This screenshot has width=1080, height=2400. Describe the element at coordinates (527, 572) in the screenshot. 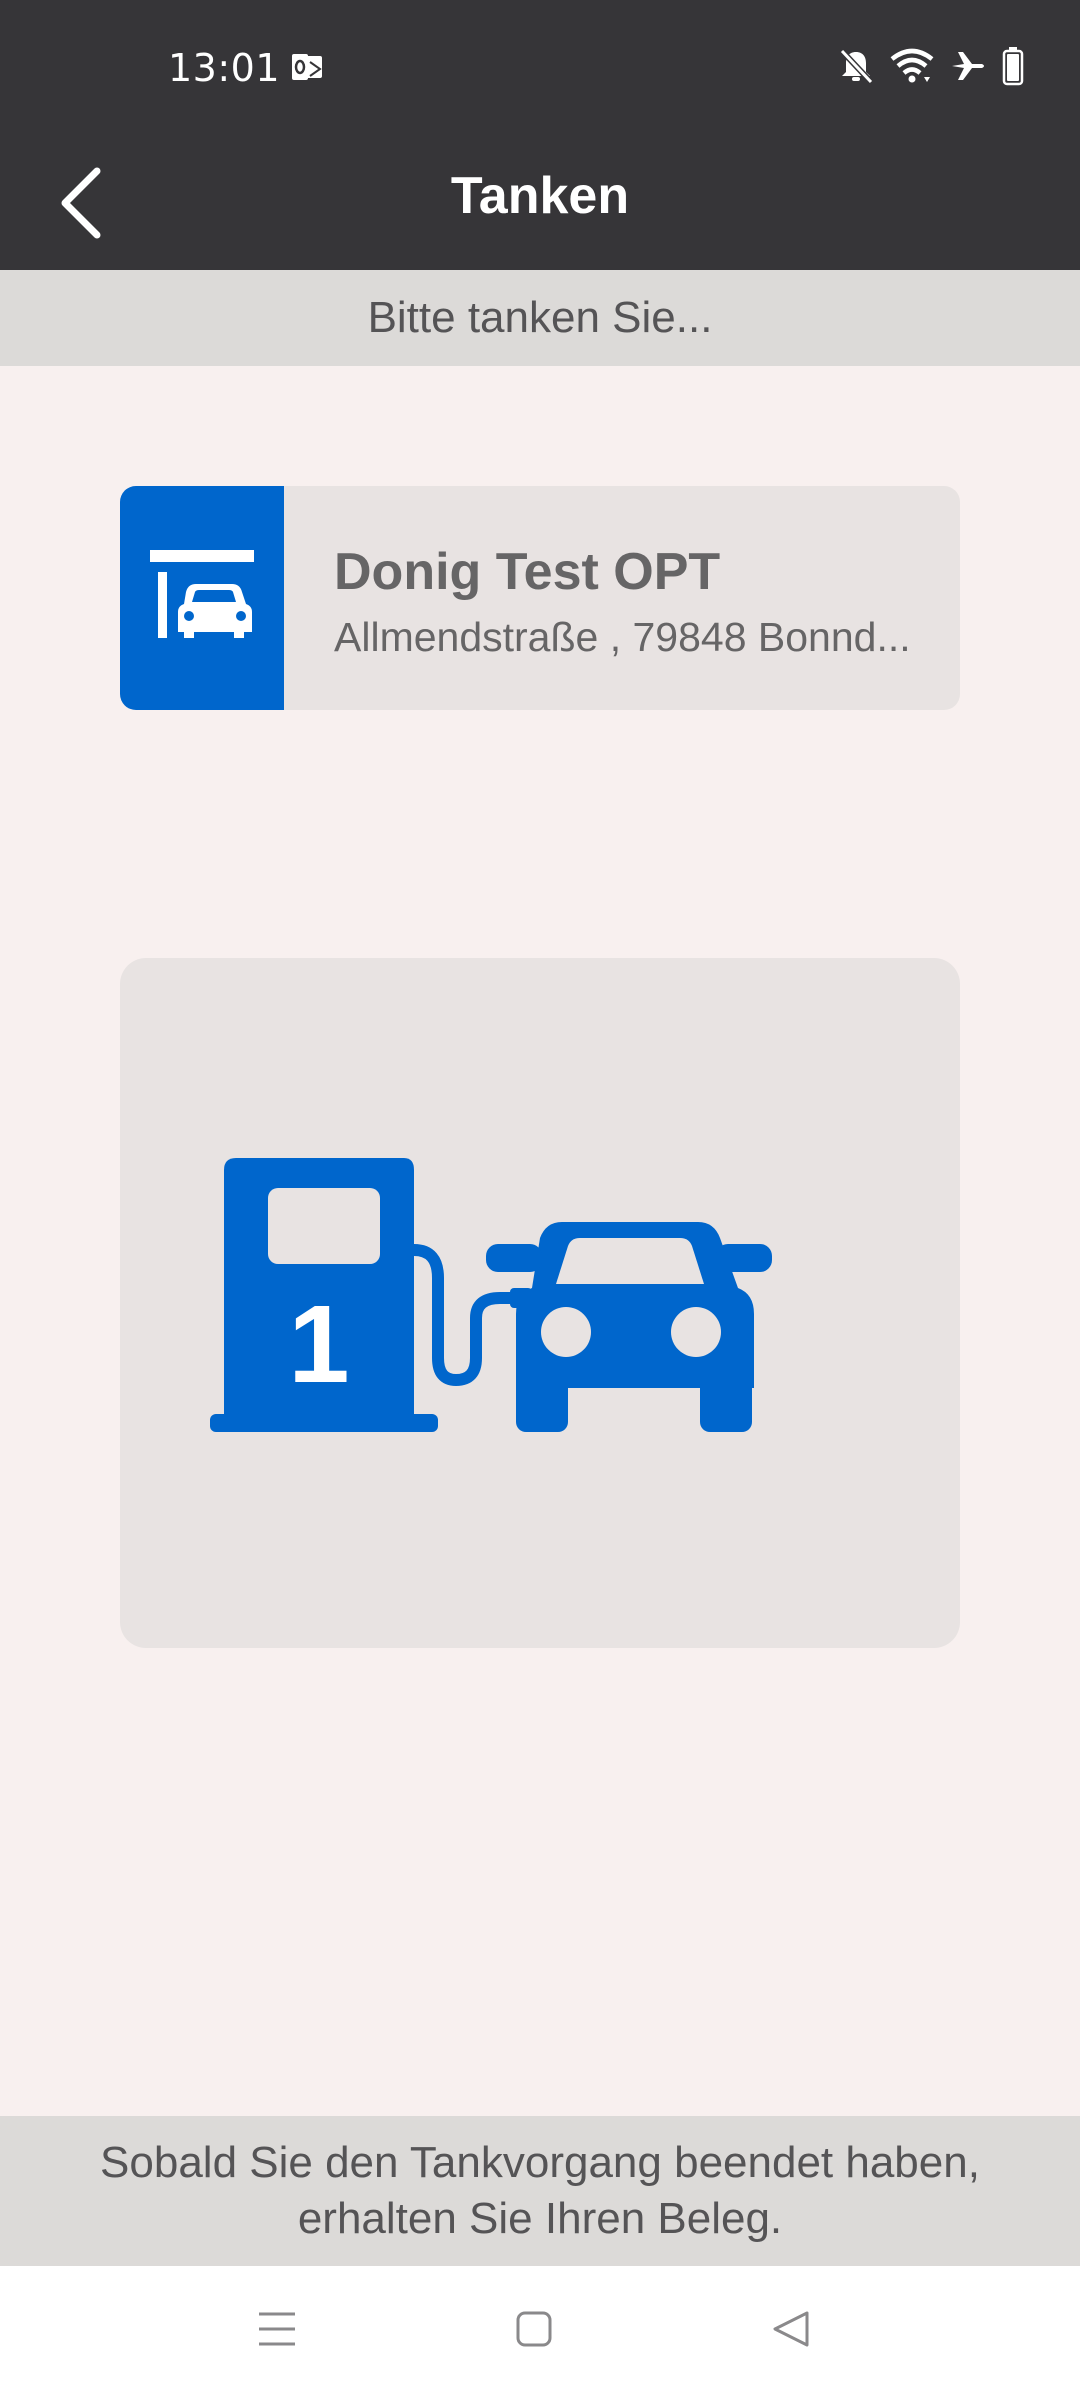

I see `station-name: Donig Test OPT` at that location.